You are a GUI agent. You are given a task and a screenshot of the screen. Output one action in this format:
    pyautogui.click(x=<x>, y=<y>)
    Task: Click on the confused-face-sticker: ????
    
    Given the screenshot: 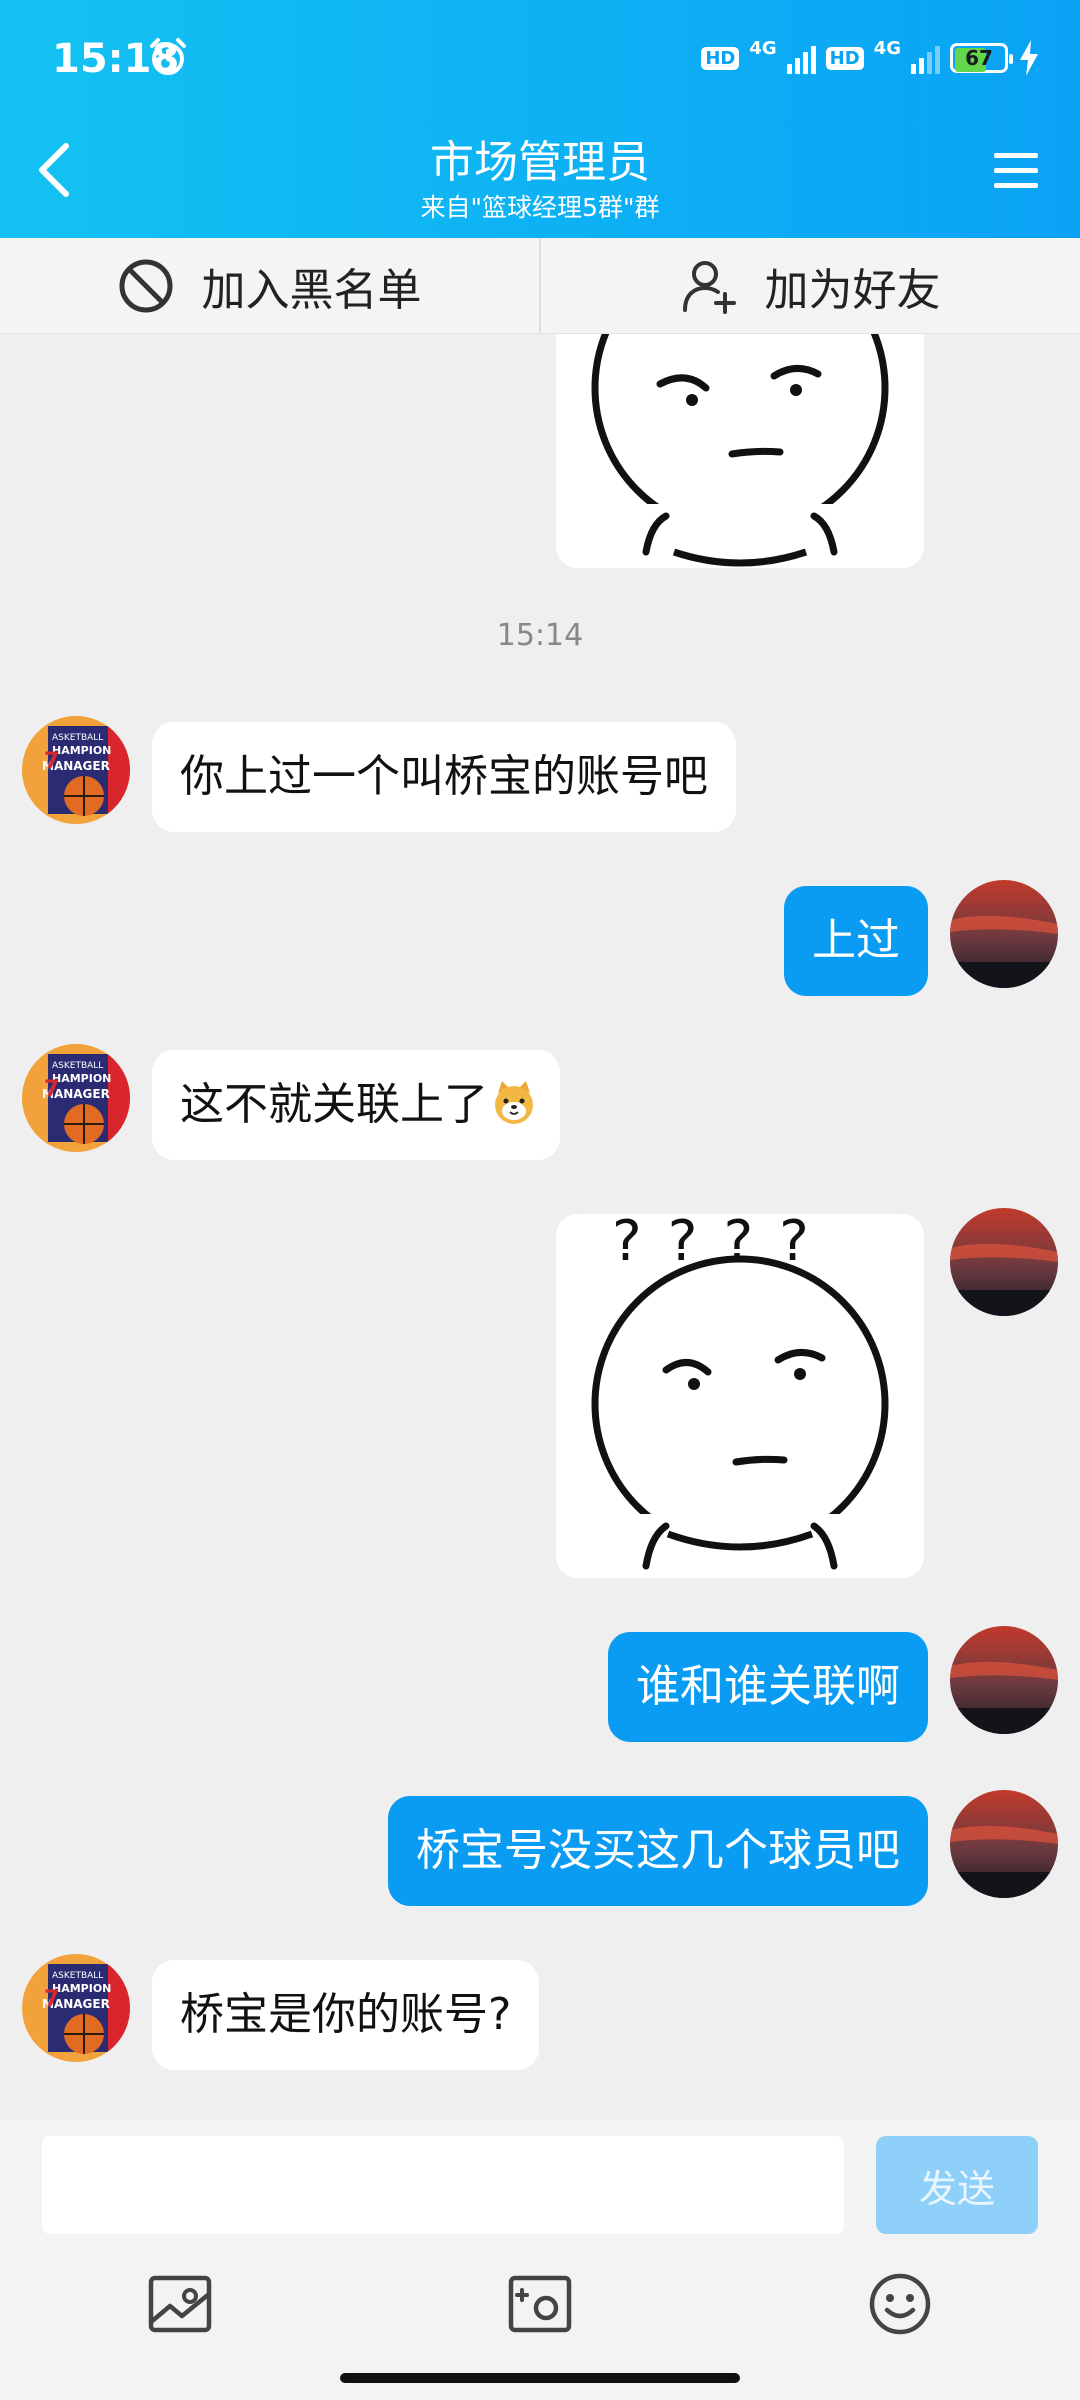 What is the action you would take?
    pyautogui.click(x=740, y=1396)
    